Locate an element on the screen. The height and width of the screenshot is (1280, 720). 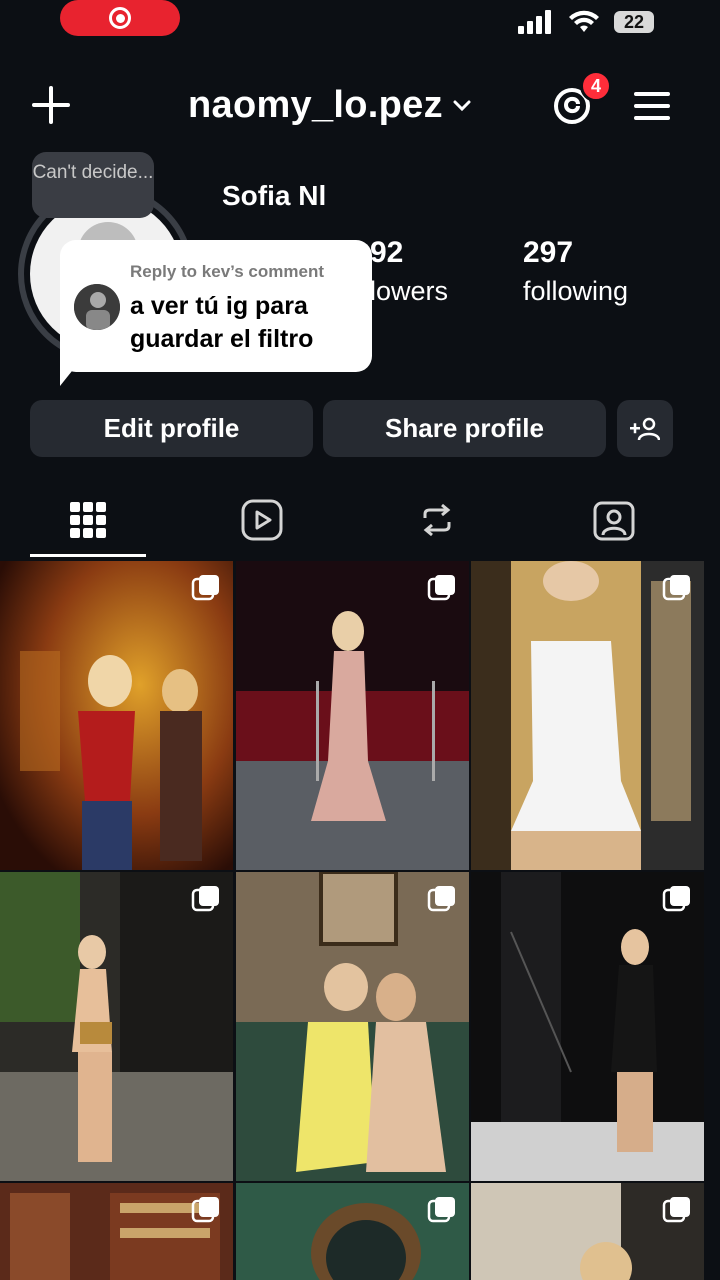
followers-stat: 92 is located at coordinates (386, 253).